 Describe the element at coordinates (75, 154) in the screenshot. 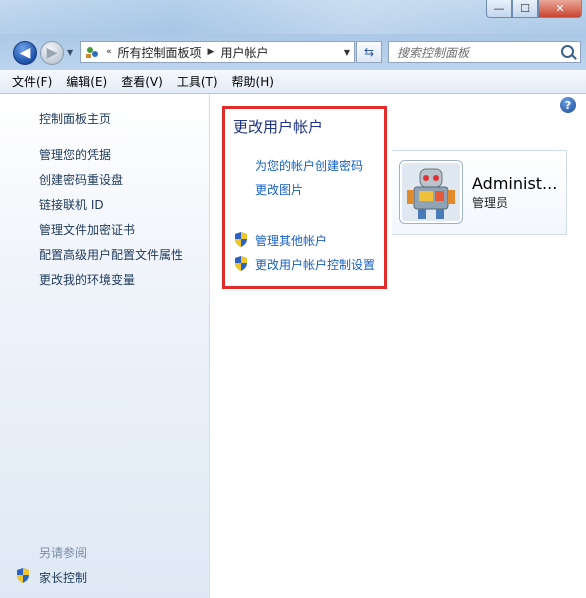

I see `sidebar-link-credentials: 管理您的凭据` at that location.